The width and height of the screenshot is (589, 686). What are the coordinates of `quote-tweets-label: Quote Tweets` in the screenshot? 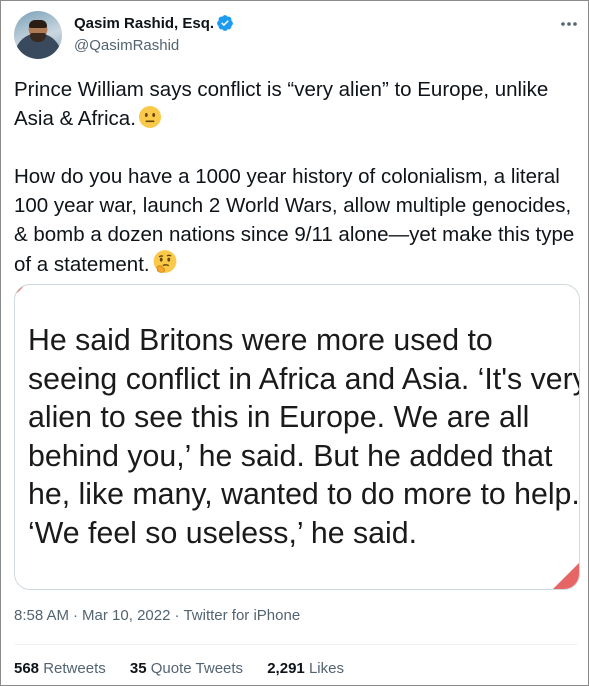 It's located at (197, 668).